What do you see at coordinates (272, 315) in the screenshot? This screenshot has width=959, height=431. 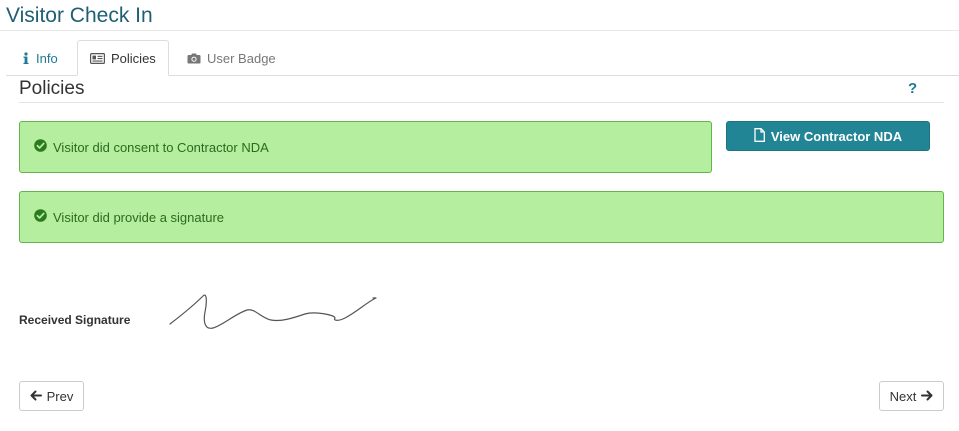 I see `signature-image` at bounding box center [272, 315].